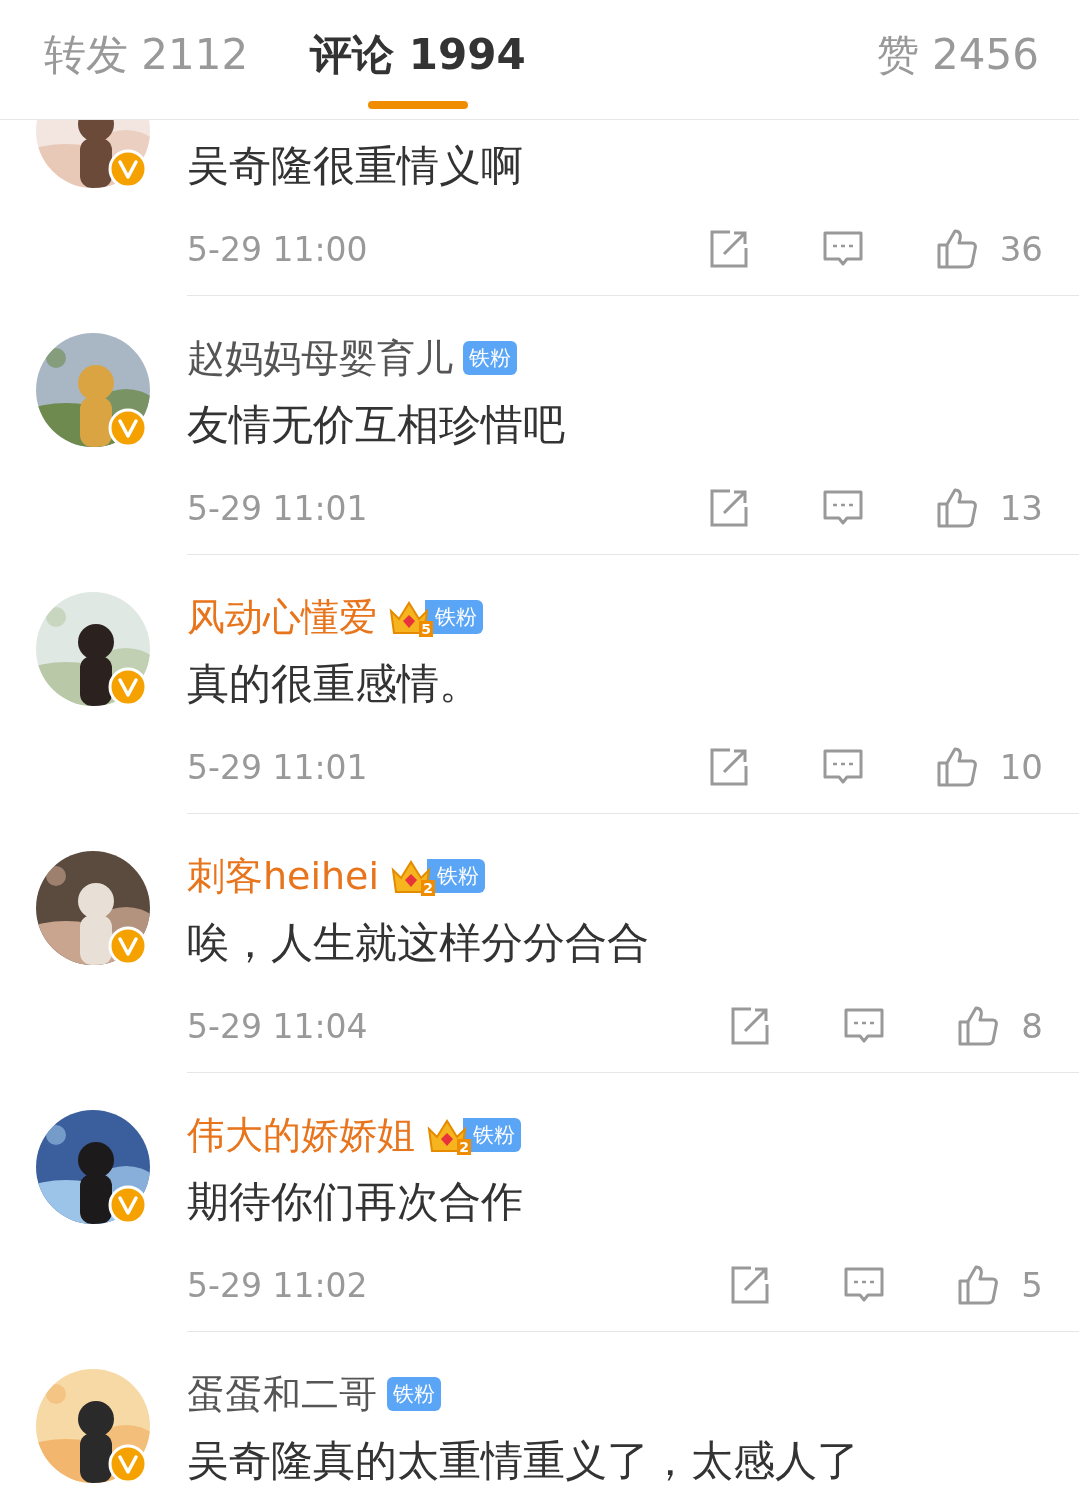 The width and height of the screenshot is (1079, 1506). I want to click on user-name: 伟大的娇娇姐, so click(301, 1135).